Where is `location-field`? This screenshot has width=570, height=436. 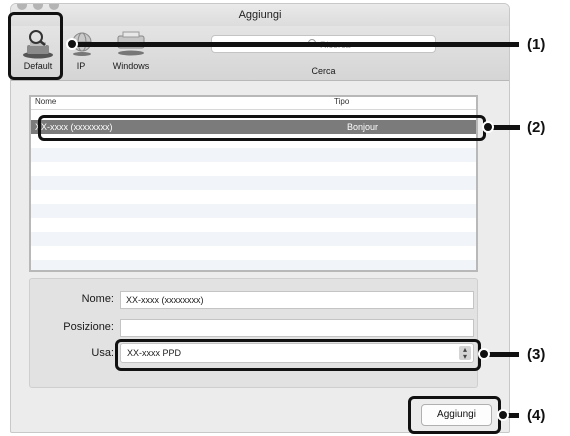 location-field is located at coordinates (297, 328).